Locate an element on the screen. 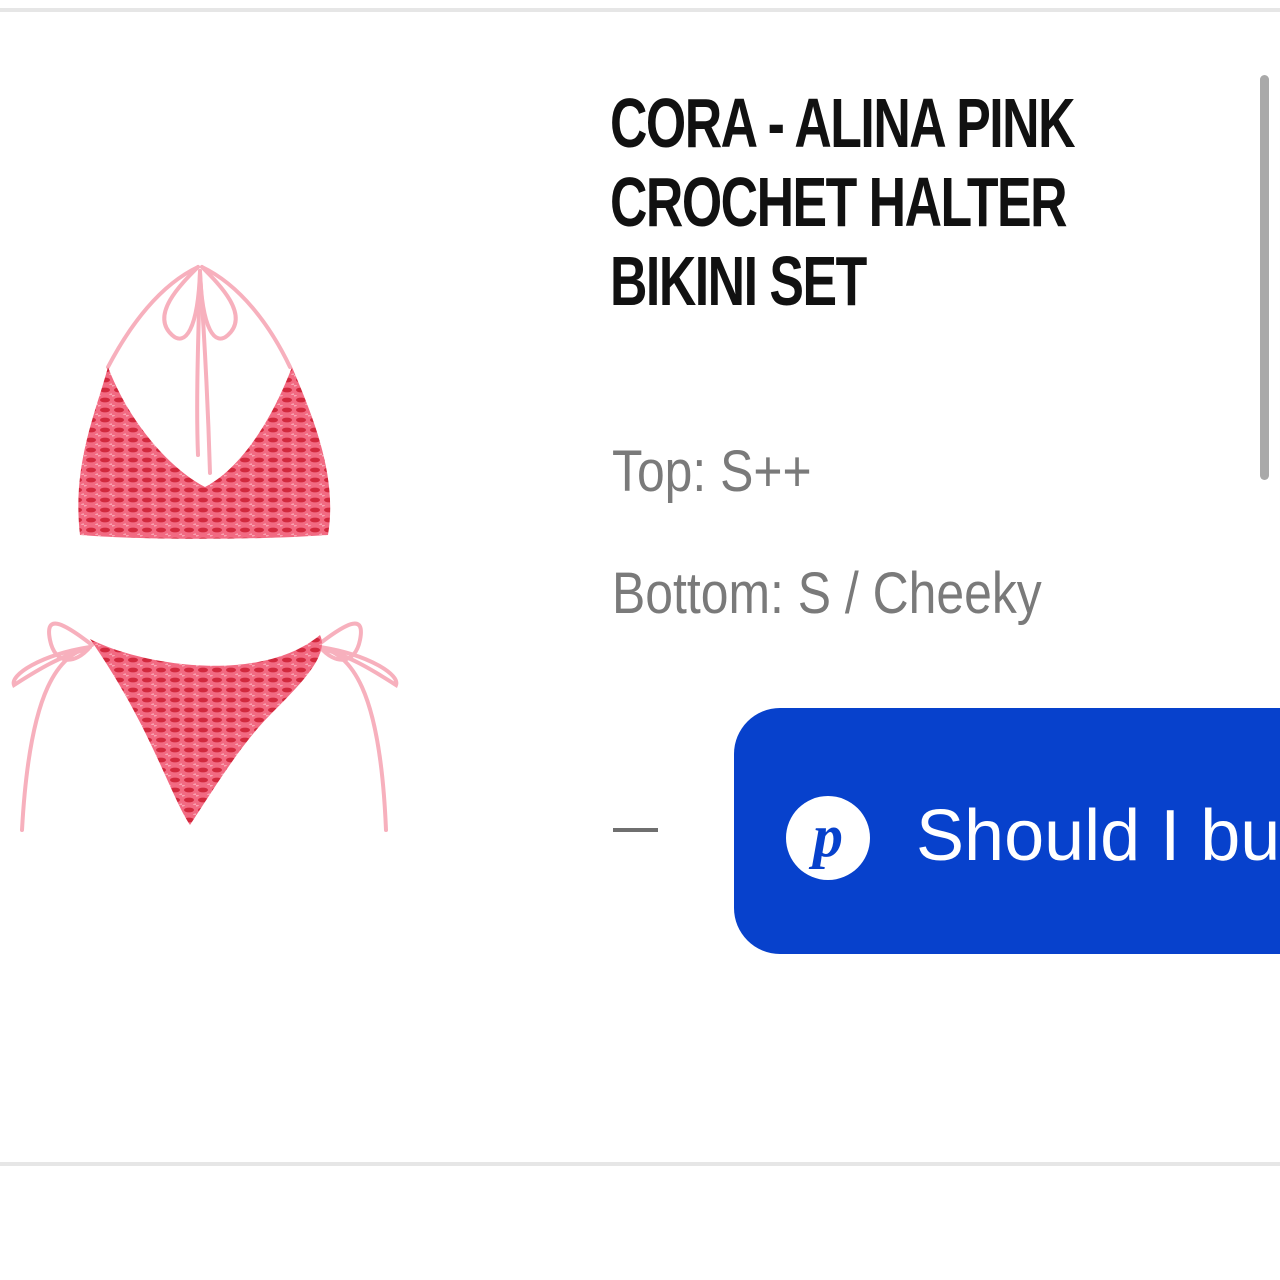  top-size: Top: S++ is located at coordinates (712, 471).